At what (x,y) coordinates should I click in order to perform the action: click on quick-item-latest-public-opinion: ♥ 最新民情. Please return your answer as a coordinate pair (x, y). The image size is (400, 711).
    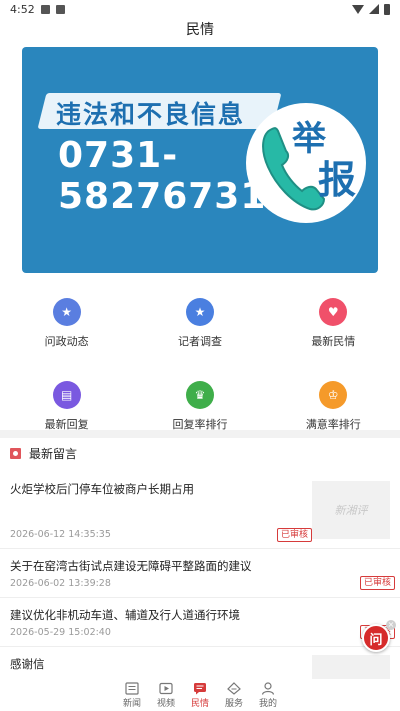
    Looking at the image, I should click on (333, 323).